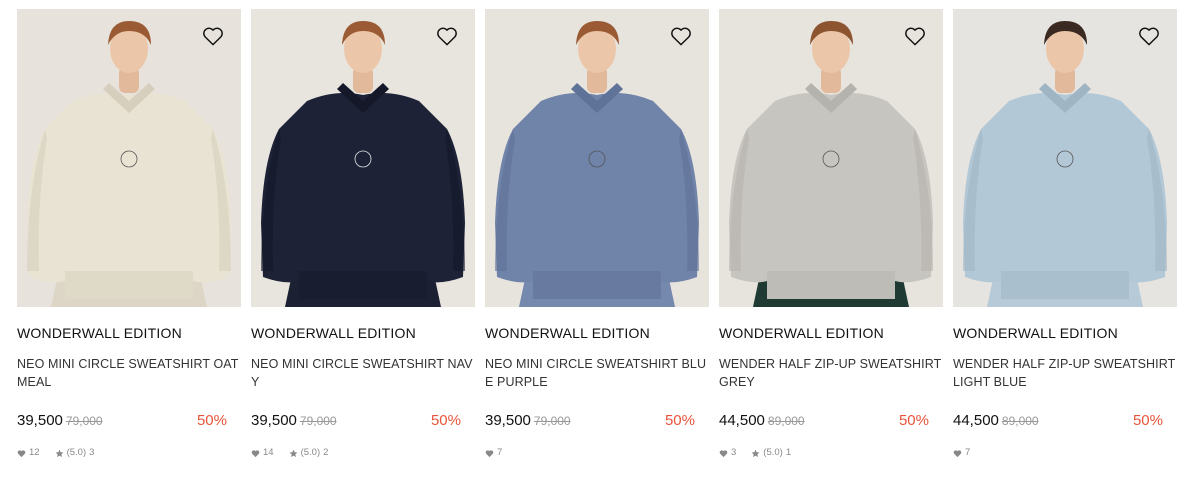  Describe the element at coordinates (129, 375) in the screenshot. I see `product-name: NEO MINI CIRCLE SWEATSHIRT OATMEAL` at that location.